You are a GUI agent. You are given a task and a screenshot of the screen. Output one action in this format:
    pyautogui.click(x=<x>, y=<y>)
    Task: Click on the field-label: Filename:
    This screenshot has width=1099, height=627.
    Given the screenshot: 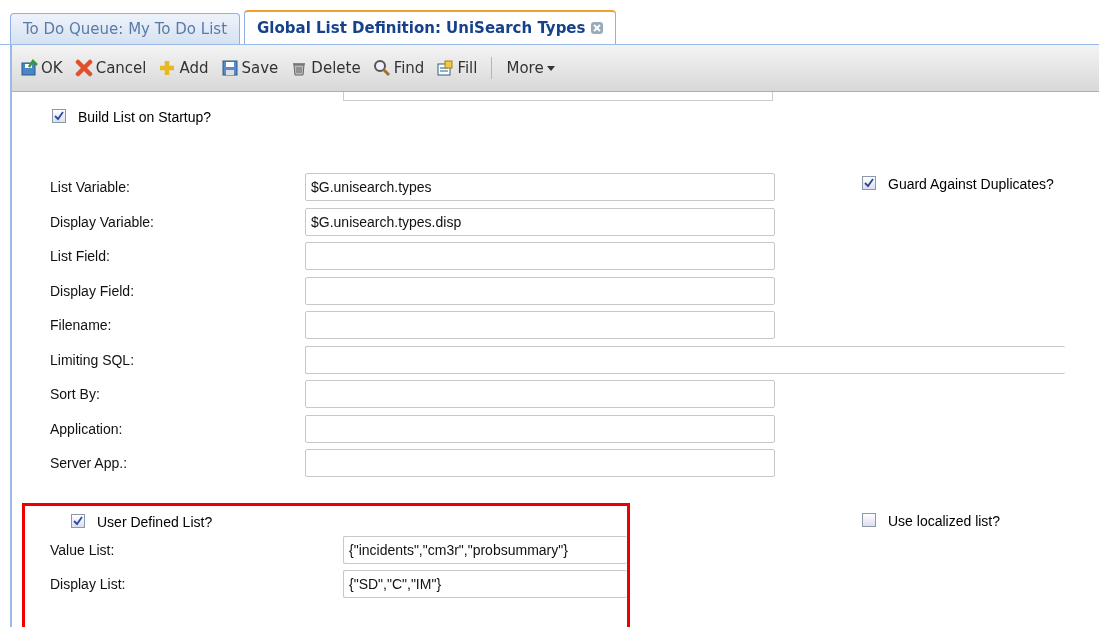 What is the action you would take?
    pyautogui.click(x=81, y=325)
    